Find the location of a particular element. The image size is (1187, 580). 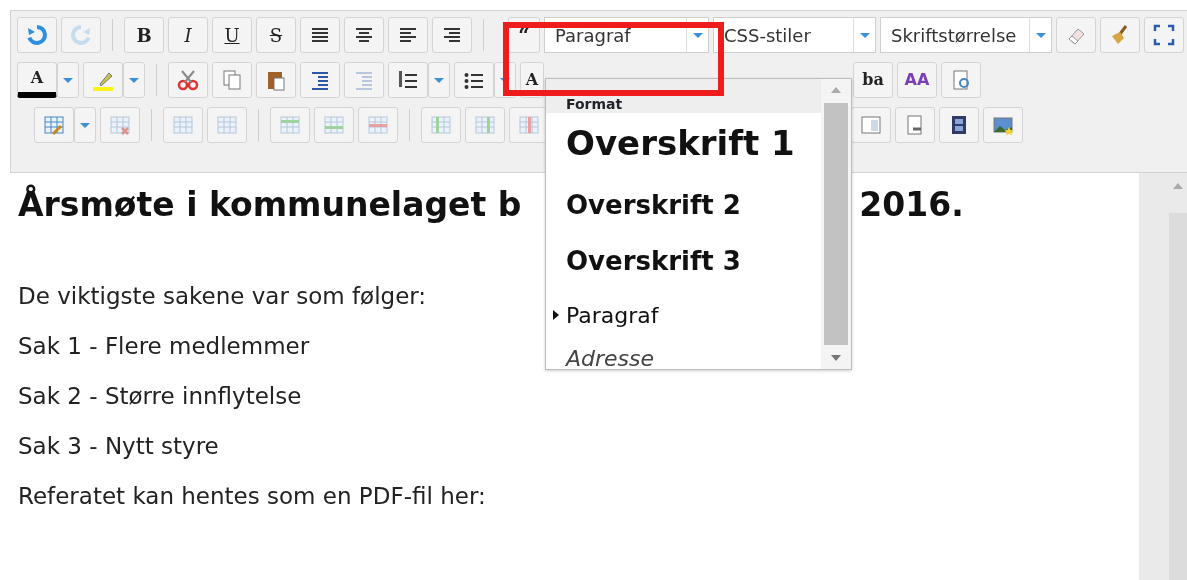

scissors-icon is located at coordinates (188, 80).